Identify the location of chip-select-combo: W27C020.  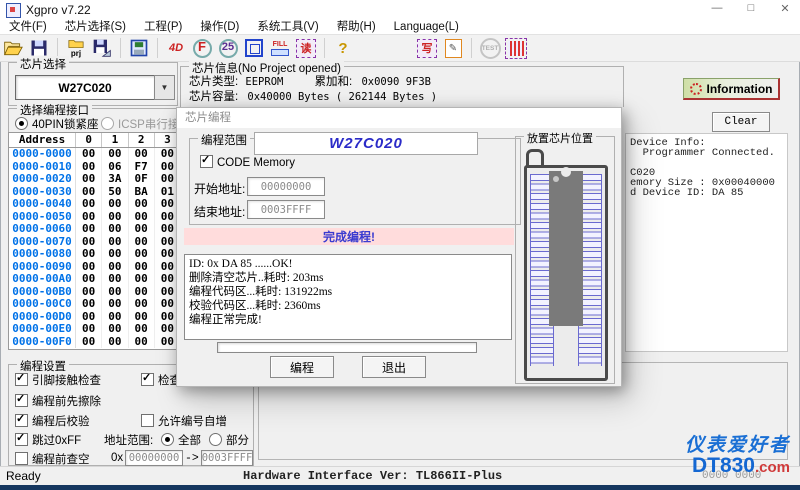
(85, 87).